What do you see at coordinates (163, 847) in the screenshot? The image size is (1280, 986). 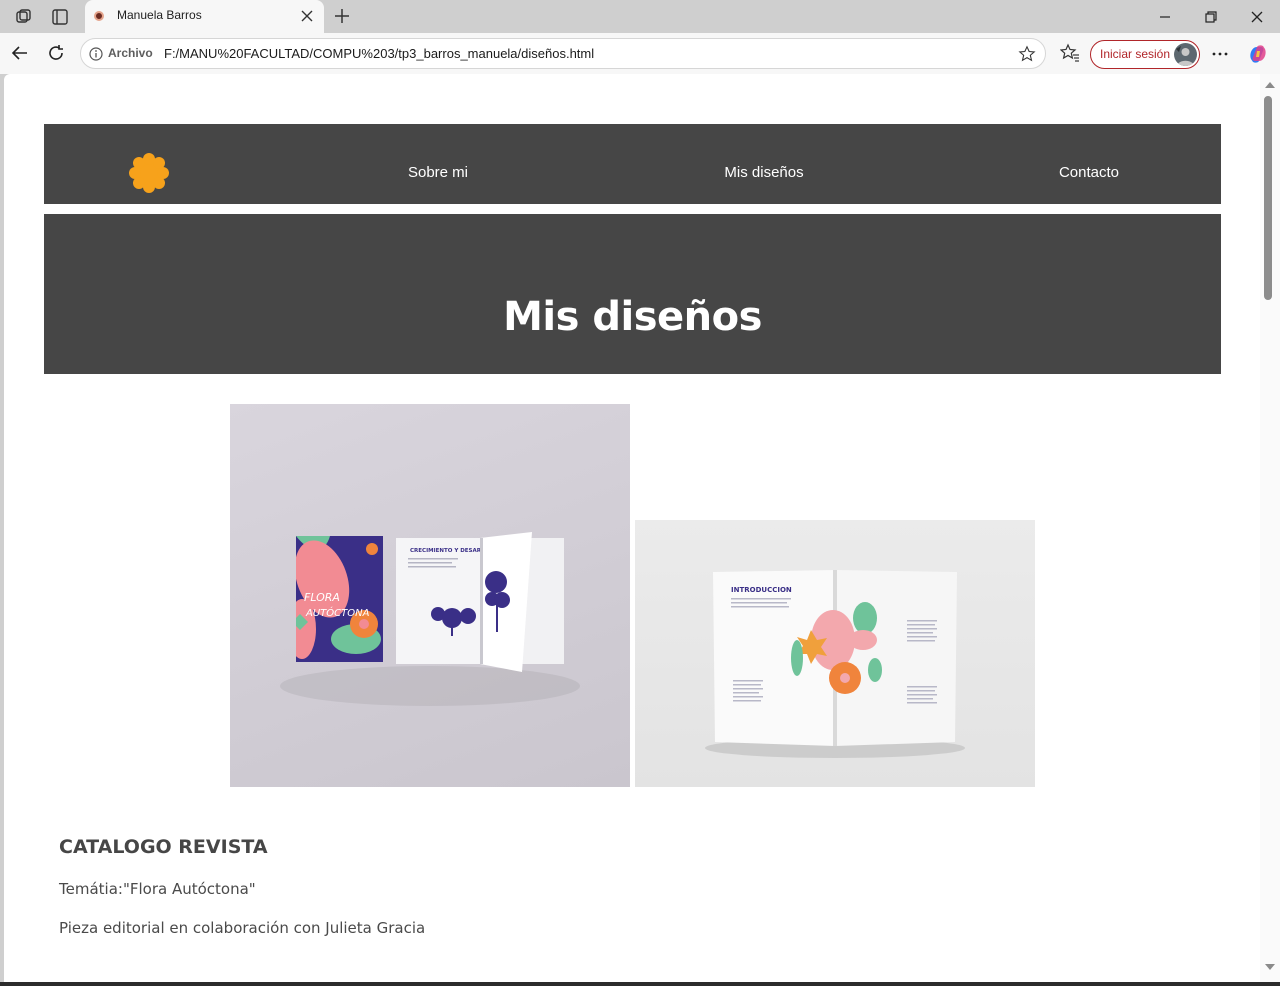 I see `project-title: CATALOGO REVISTA` at bounding box center [163, 847].